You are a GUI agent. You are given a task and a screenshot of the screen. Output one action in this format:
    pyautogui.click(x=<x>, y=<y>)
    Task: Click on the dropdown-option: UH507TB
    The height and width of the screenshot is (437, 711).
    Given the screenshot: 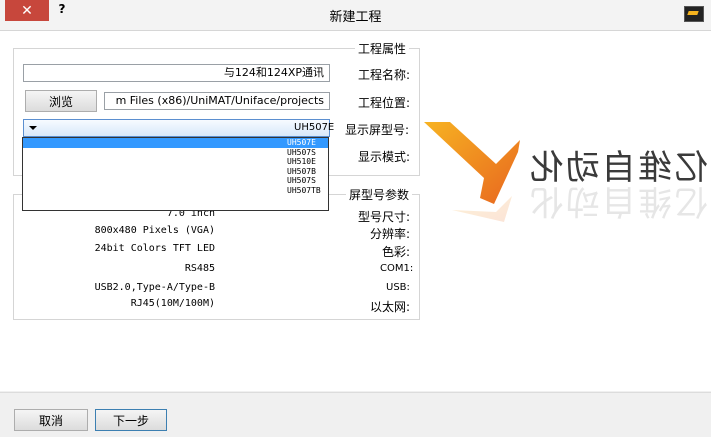 What is the action you would take?
    pyautogui.click(x=175, y=191)
    